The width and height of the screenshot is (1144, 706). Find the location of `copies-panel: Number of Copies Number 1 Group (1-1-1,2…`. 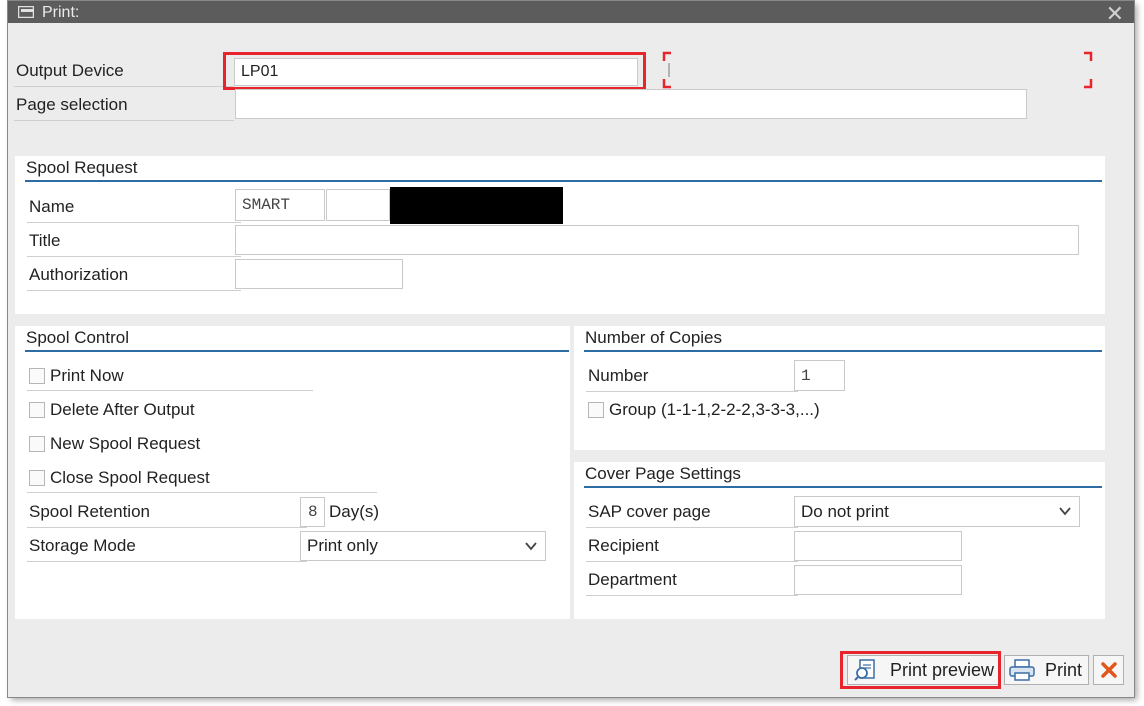

copies-panel: Number of Copies Number 1 Group (1-1-1,2… is located at coordinates (839, 388).